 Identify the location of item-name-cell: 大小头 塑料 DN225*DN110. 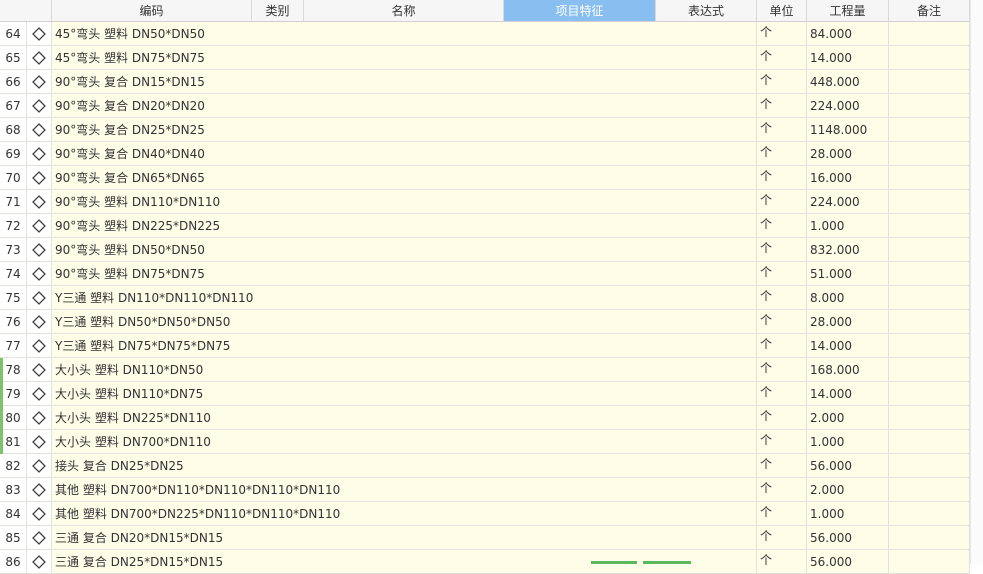
(404, 418).